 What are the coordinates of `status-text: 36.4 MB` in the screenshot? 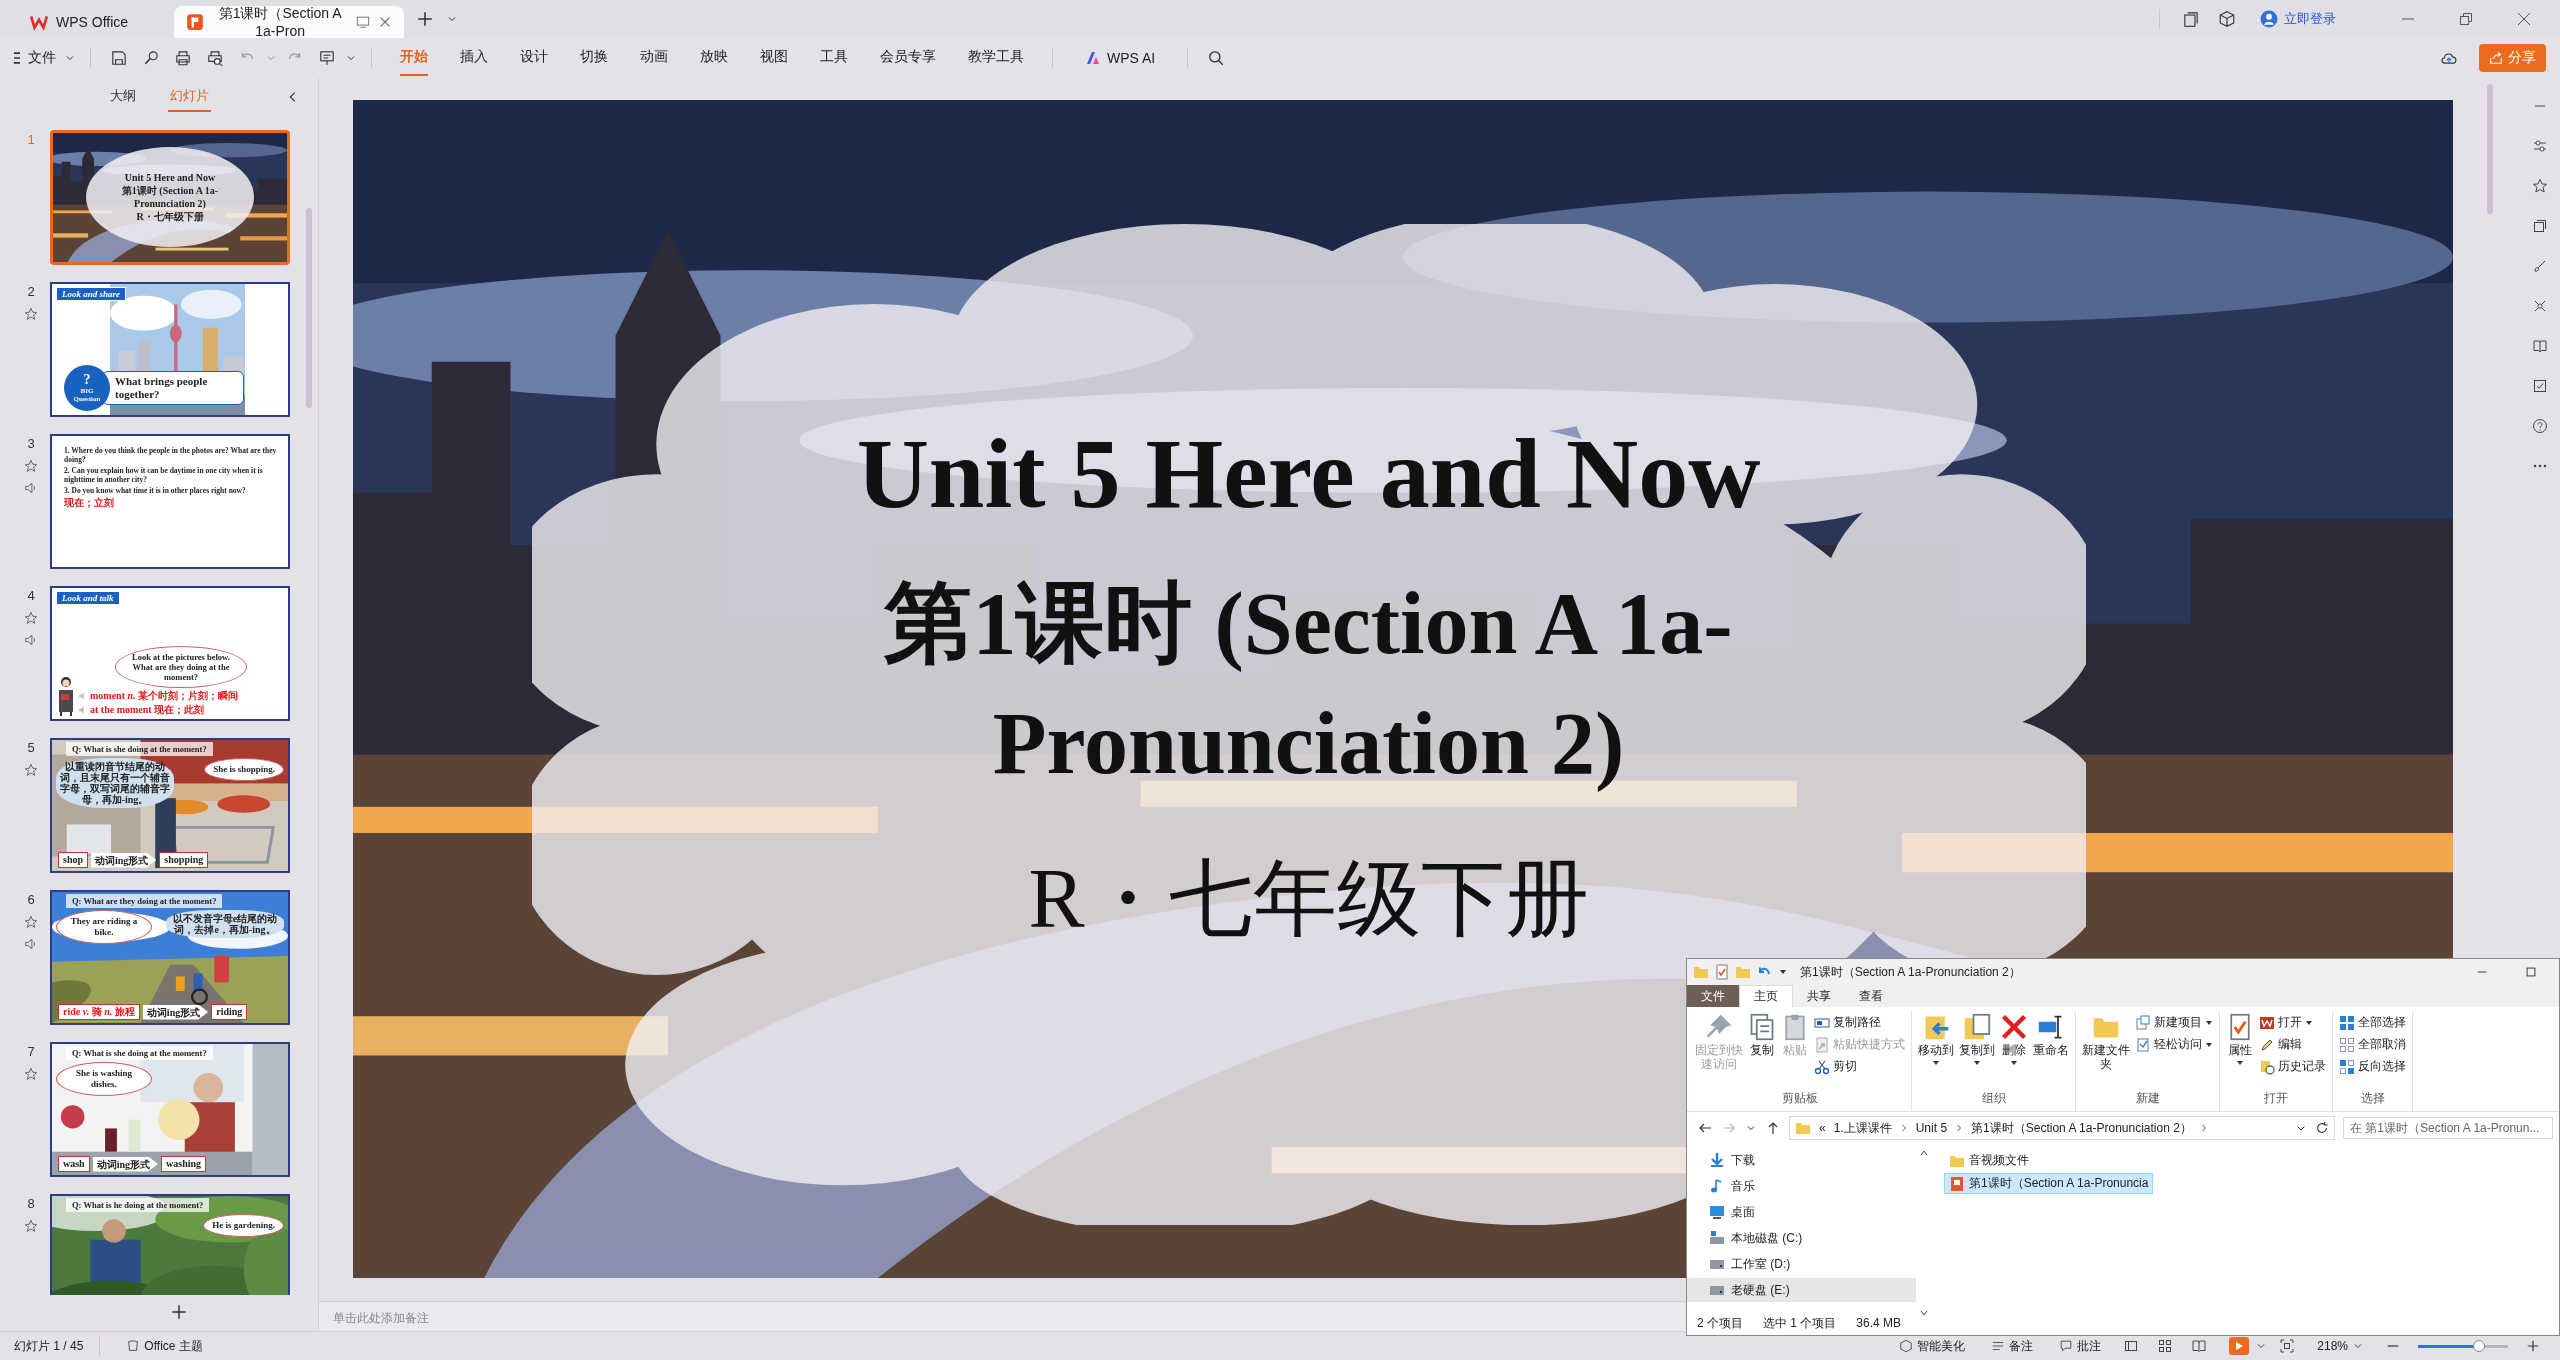 It's located at (1879, 1323).